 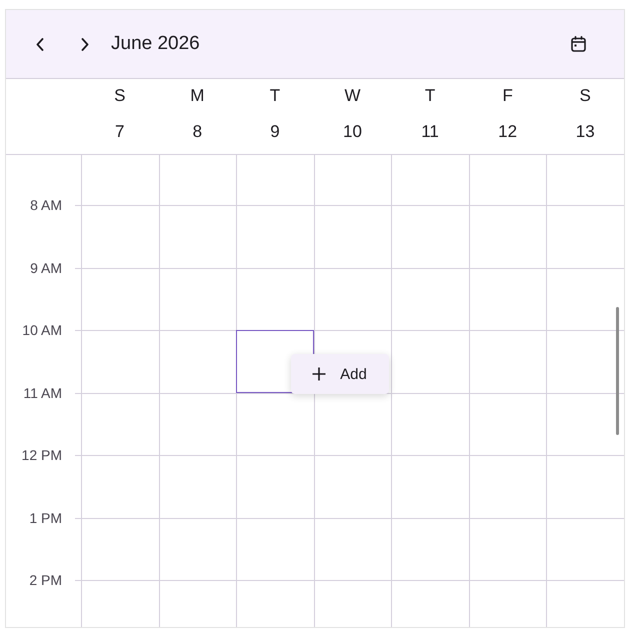 I want to click on weekday-label: W, so click(x=352, y=96).